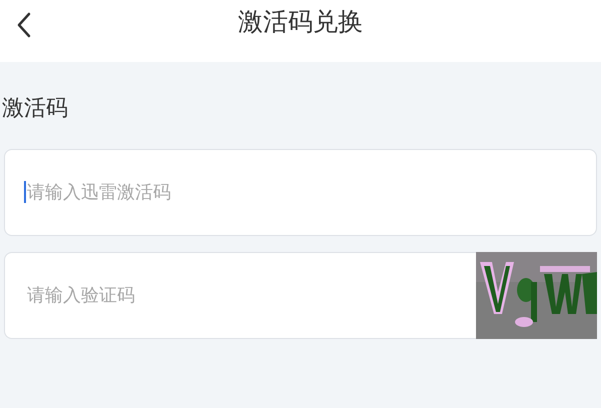 Image resolution: width=601 pixels, height=408 pixels. What do you see at coordinates (24, 25) in the screenshot?
I see `back-icon` at bounding box center [24, 25].